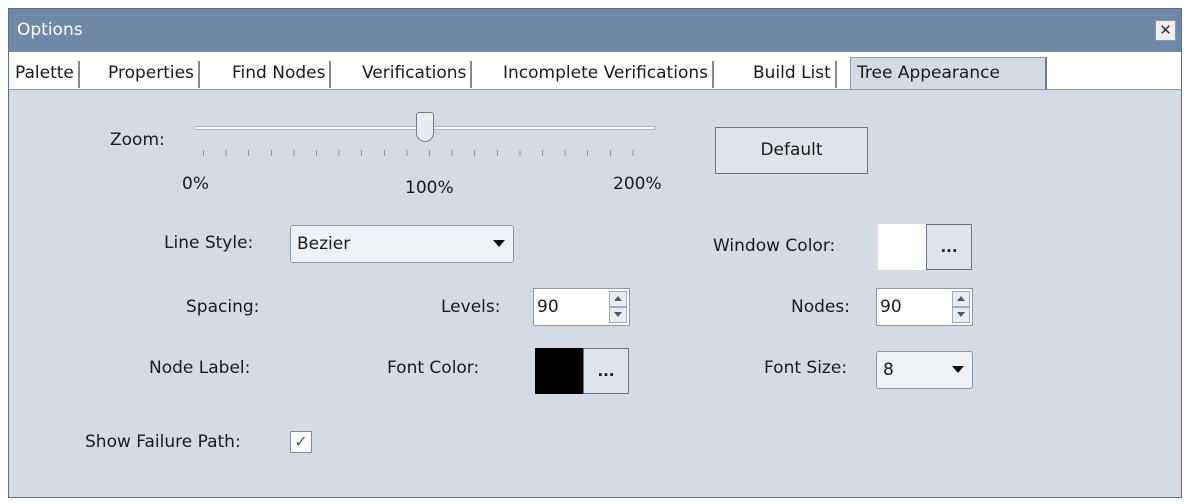 The image size is (1188, 504). I want to click on window-title: Options, so click(50, 30).